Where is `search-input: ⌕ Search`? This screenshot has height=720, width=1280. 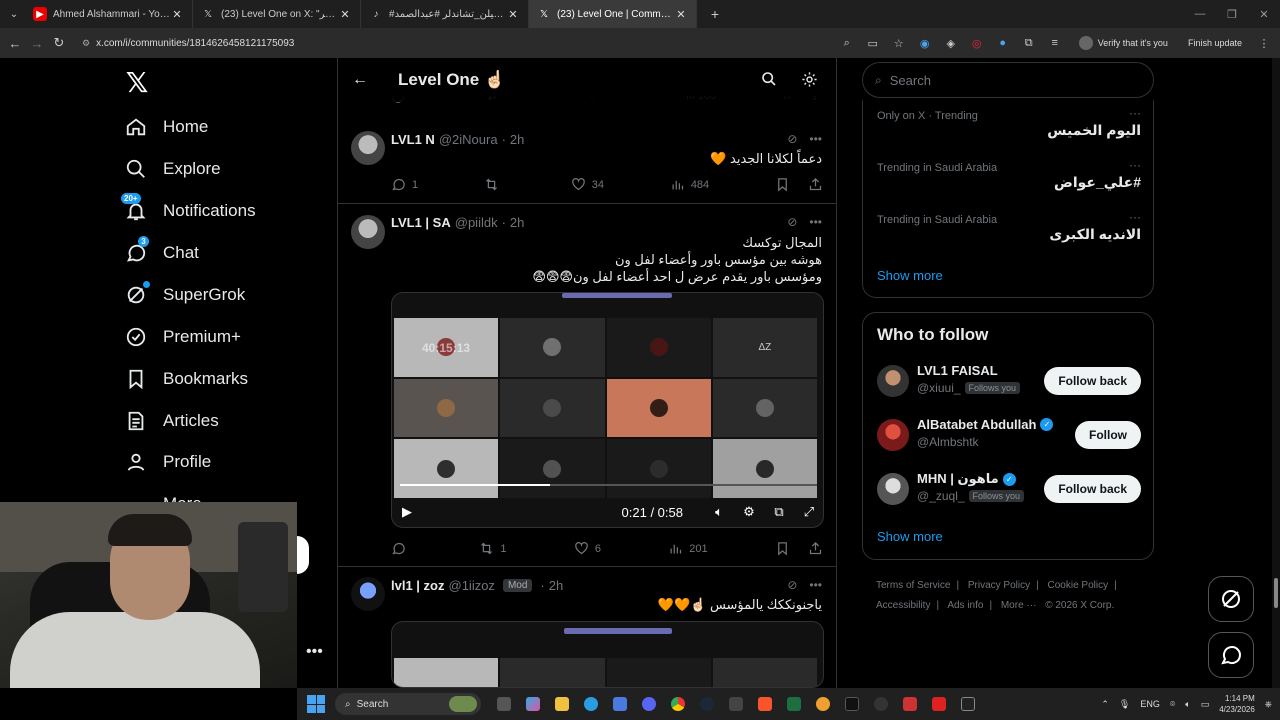
search-input: ⌕ Search is located at coordinates (1008, 80).